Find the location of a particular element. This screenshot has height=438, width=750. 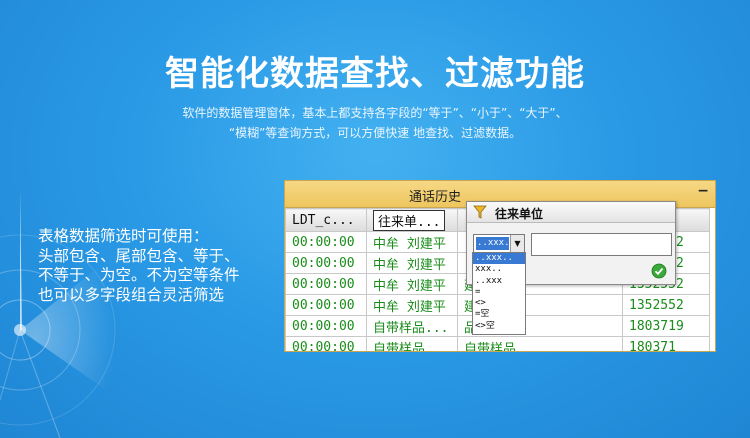

chevron-down-icon: ▼ is located at coordinates (517, 244).